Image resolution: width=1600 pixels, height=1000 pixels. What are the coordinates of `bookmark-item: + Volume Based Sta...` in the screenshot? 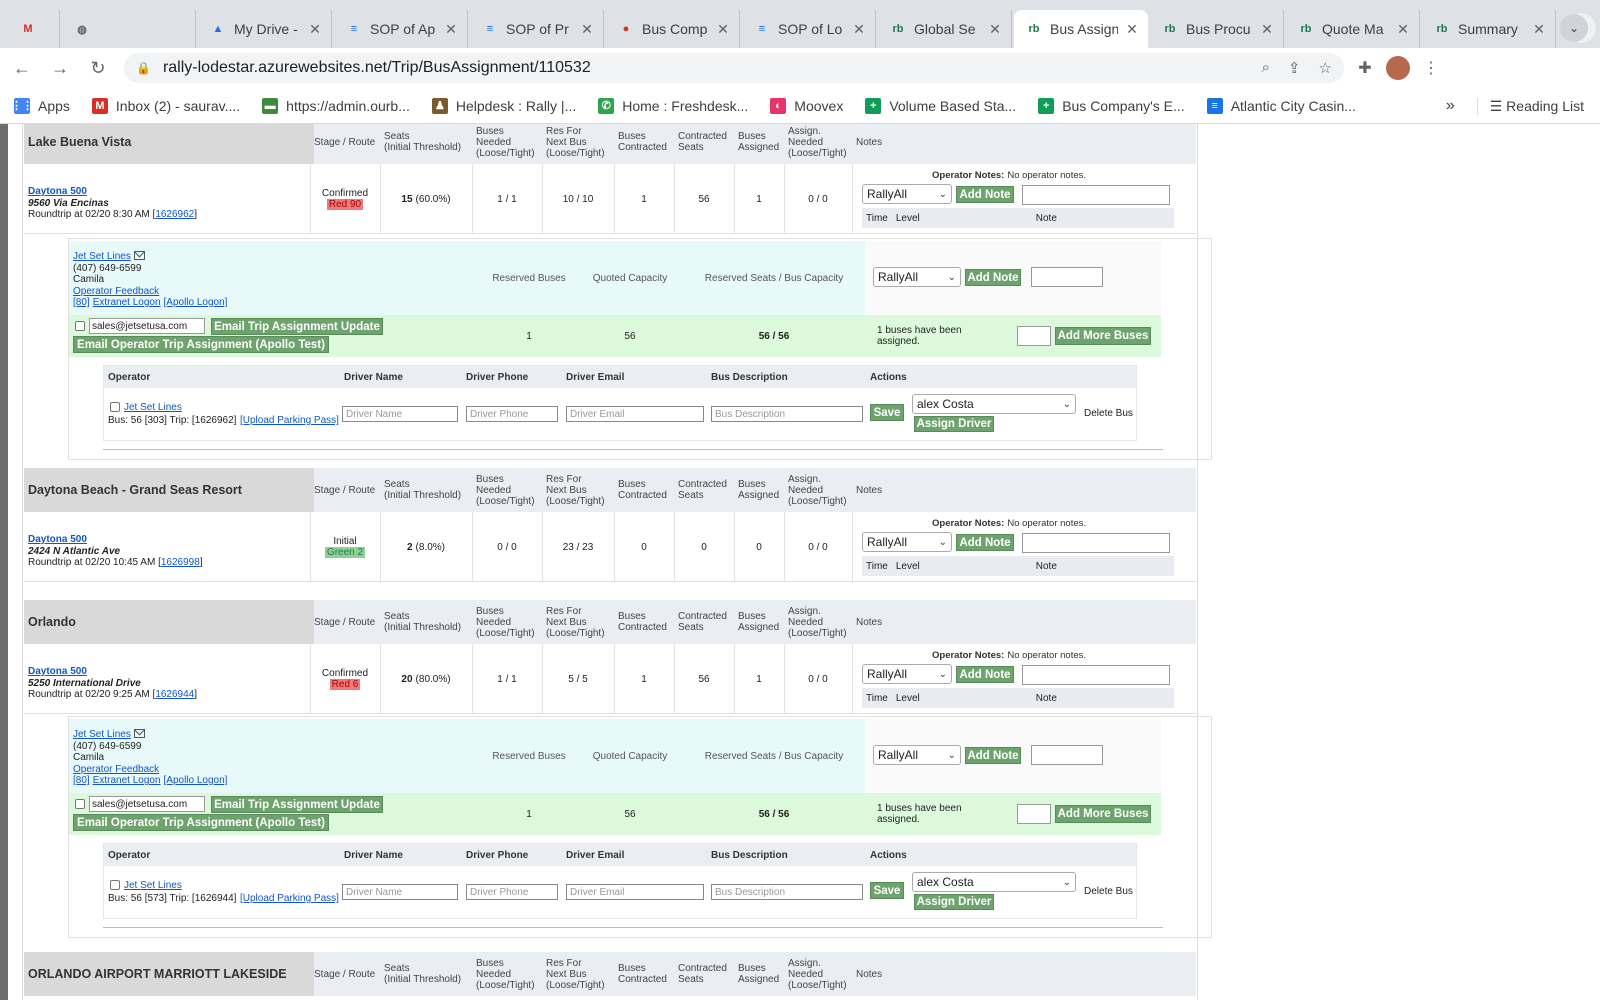 It's located at (940, 105).